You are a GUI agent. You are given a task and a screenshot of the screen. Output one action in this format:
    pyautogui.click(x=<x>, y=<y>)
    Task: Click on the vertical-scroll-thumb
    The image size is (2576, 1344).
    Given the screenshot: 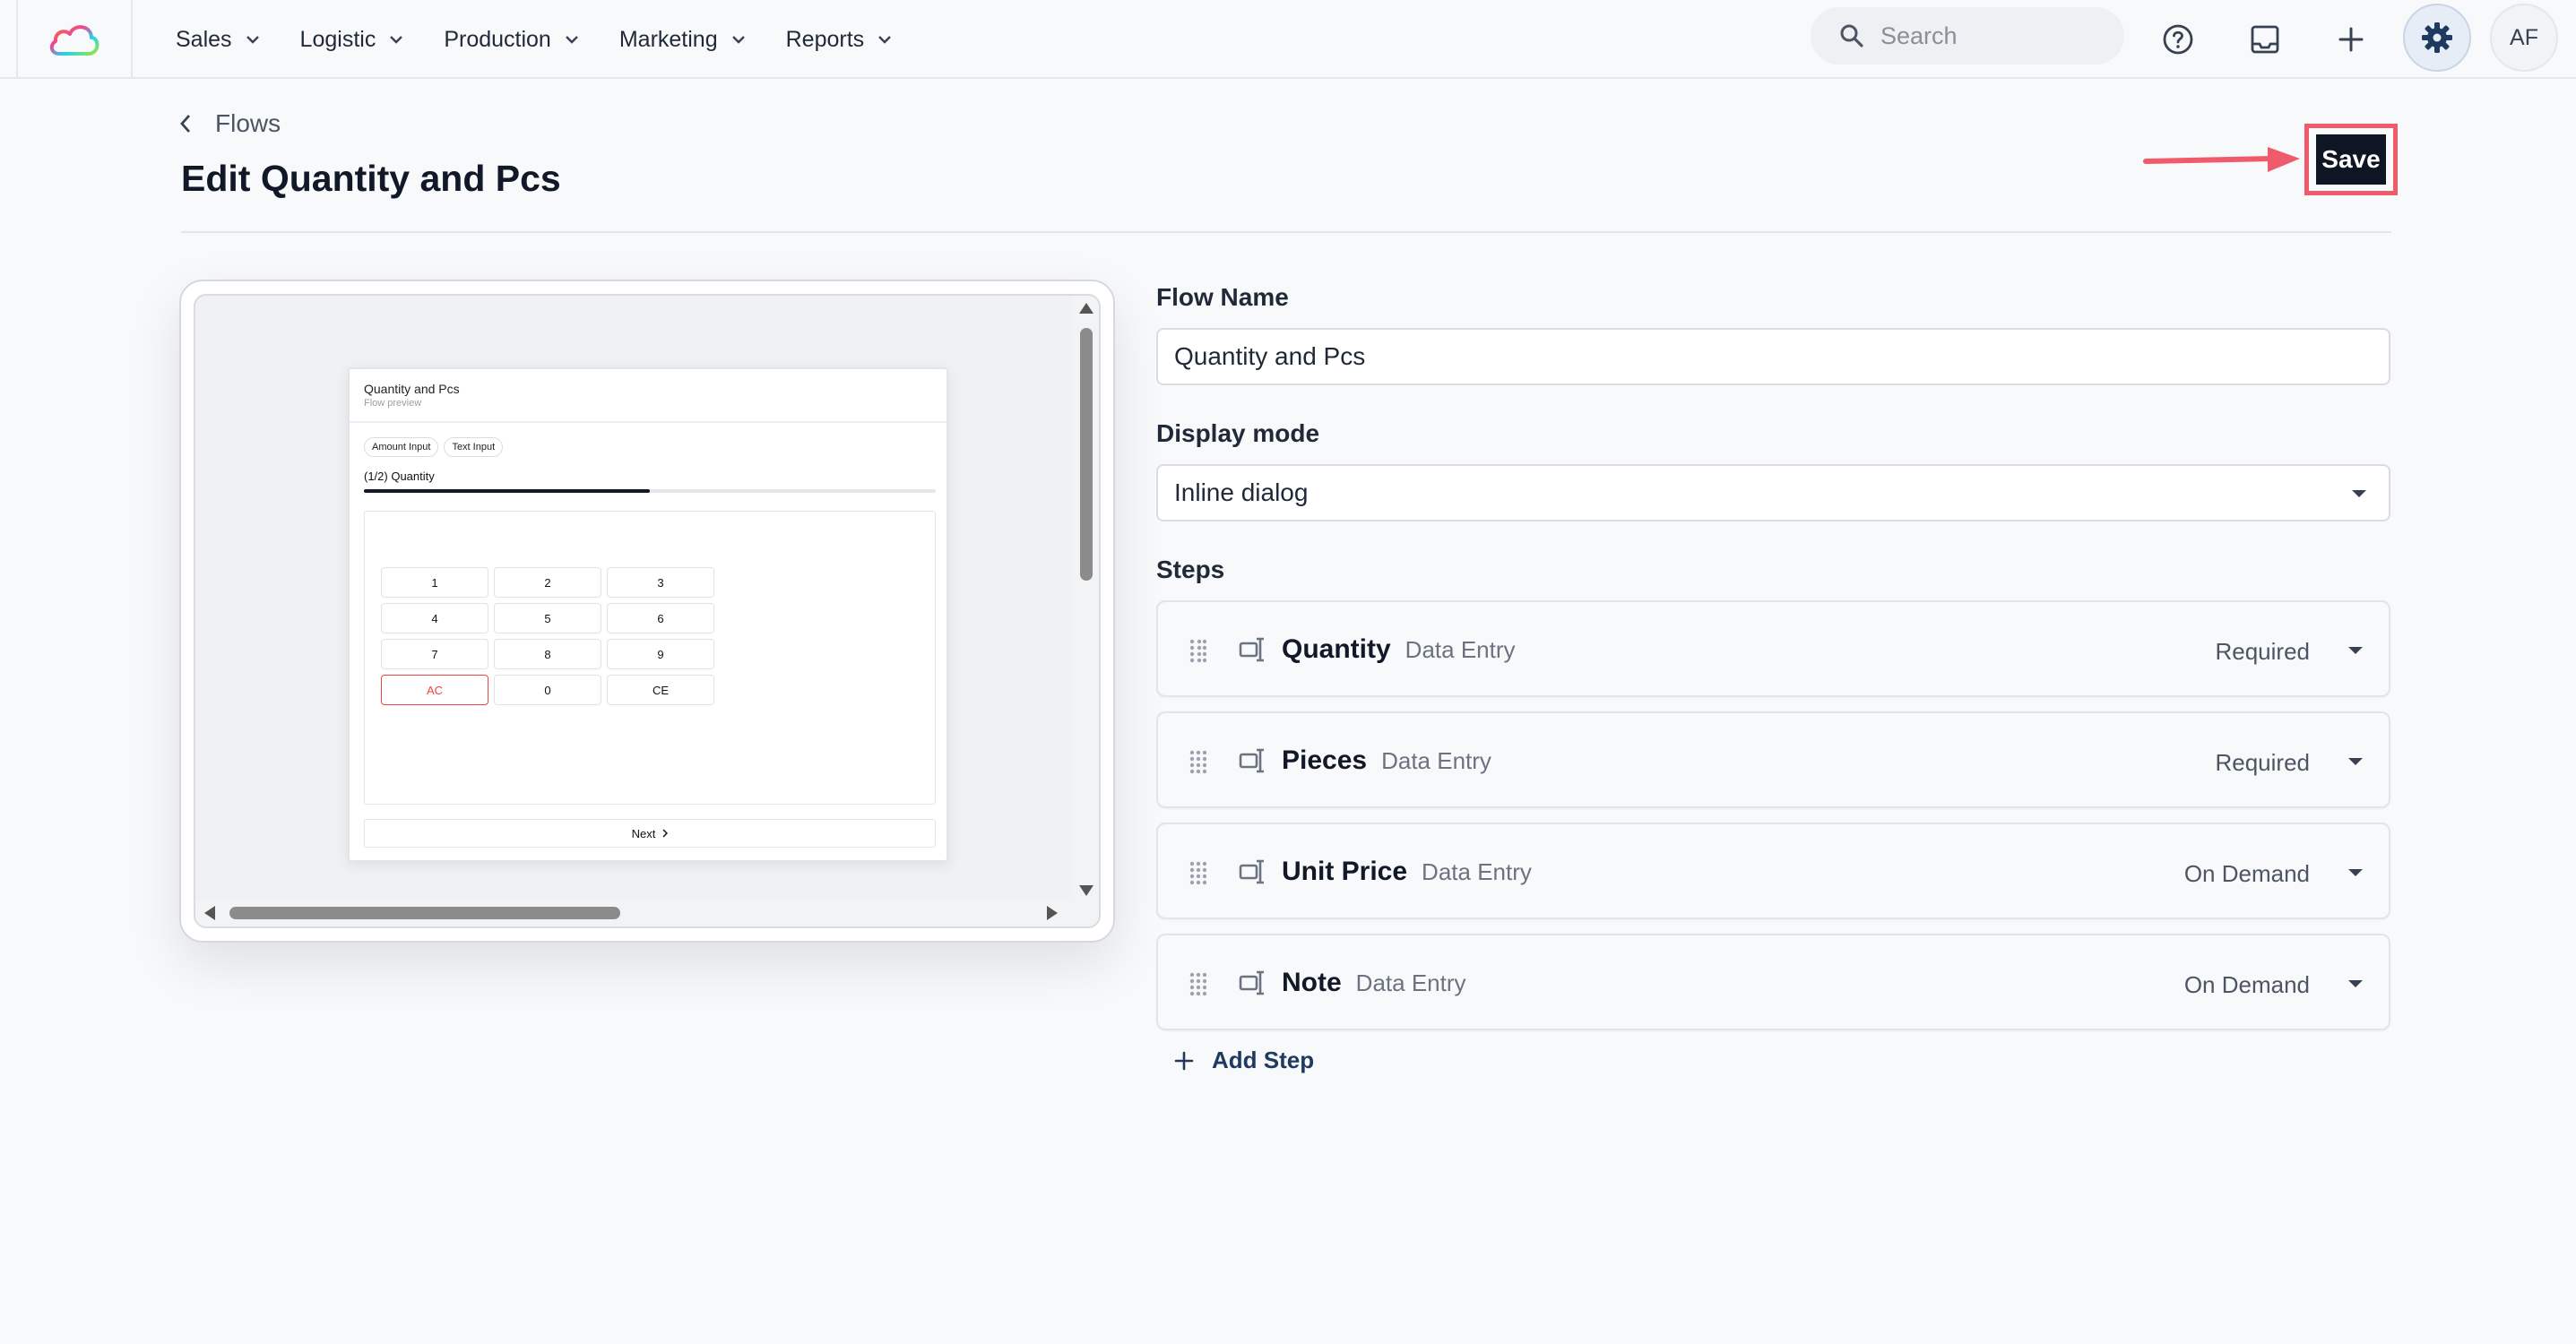 What is the action you would take?
    pyautogui.click(x=1086, y=454)
    